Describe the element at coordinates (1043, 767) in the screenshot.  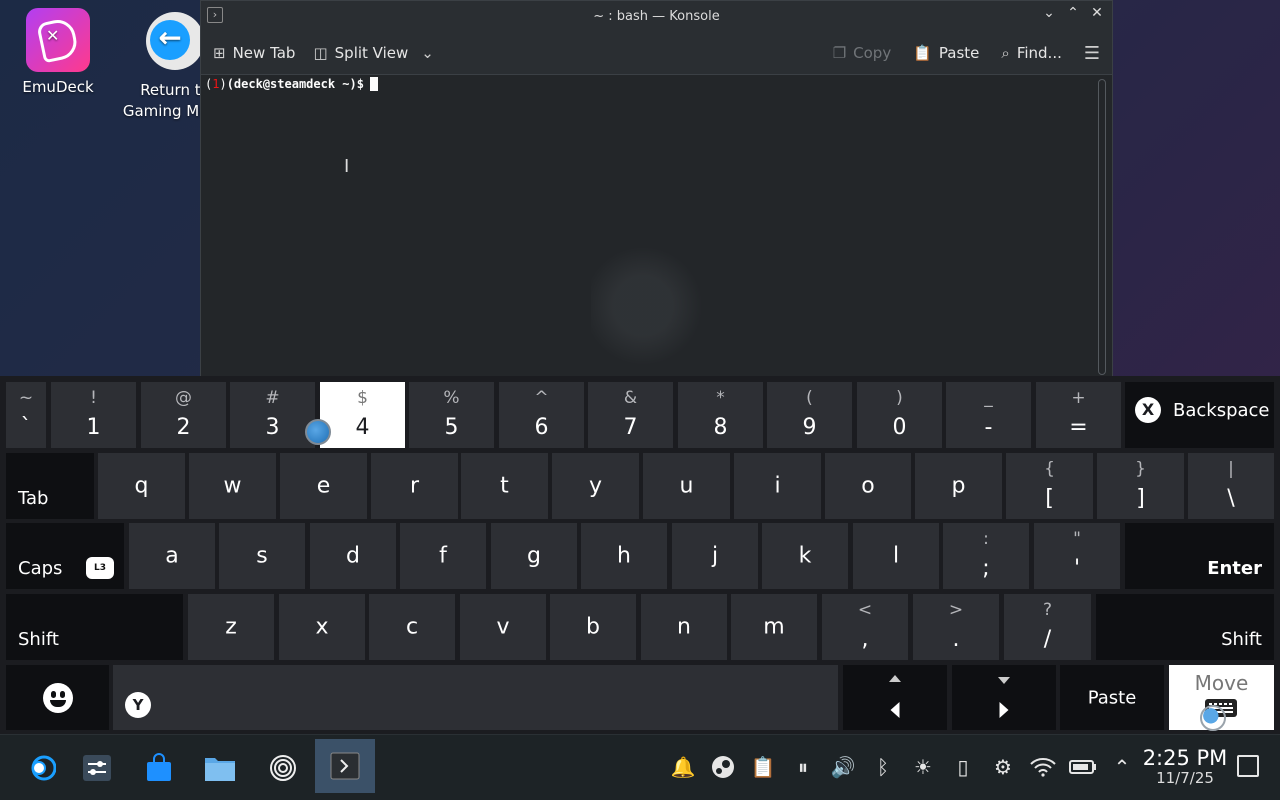
I see `wifi-icon` at that location.